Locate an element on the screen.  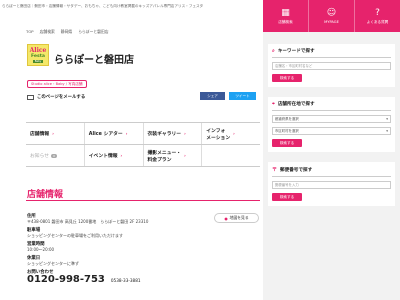
header-bar: ▦ 店舗検索 ☺ MYPAGE ? よくある質問 is located at coordinates (331, 16).